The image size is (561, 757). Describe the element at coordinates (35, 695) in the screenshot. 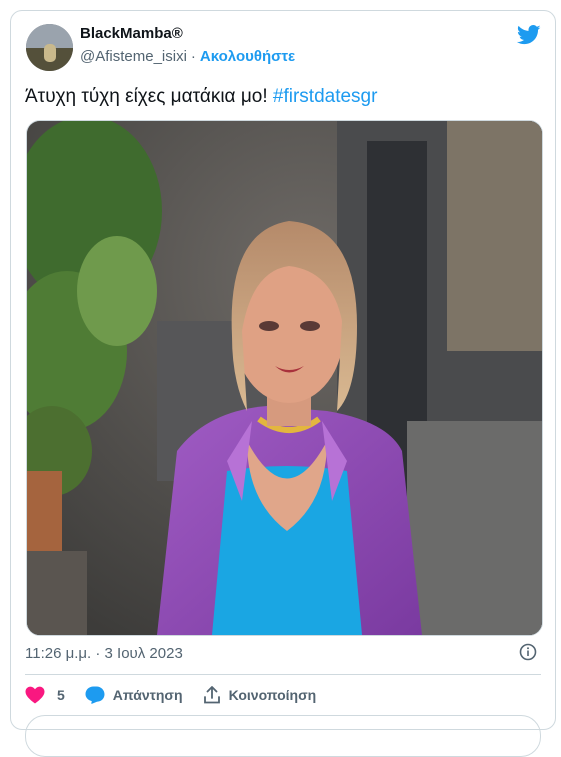

I see `heart-icon` at that location.